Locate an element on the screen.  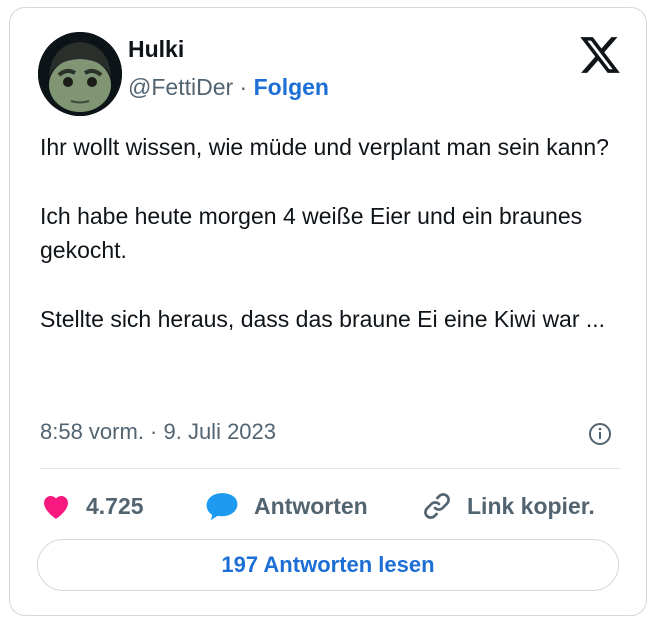
speech-bubble-icon is located at coordinates (222, 507).